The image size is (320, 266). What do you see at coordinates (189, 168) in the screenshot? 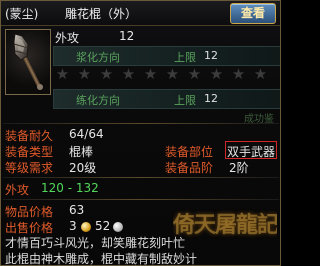
I see `grade-label: 装备品阶` at bounding box center [189, 168].